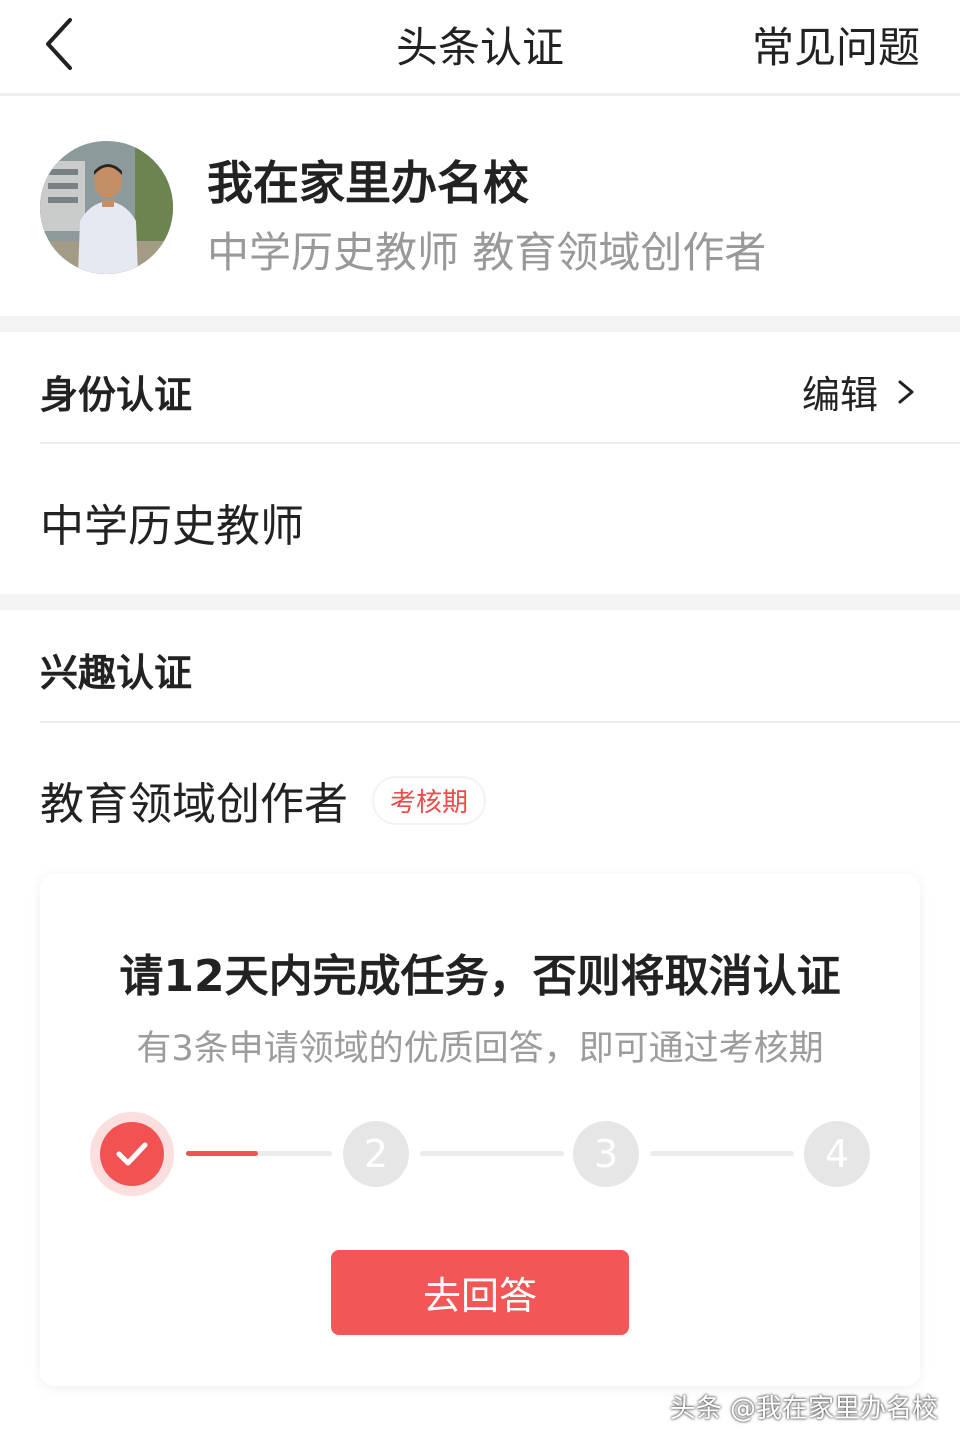  I want to click on go-answer-button: 去回答, so click(480, 1292).